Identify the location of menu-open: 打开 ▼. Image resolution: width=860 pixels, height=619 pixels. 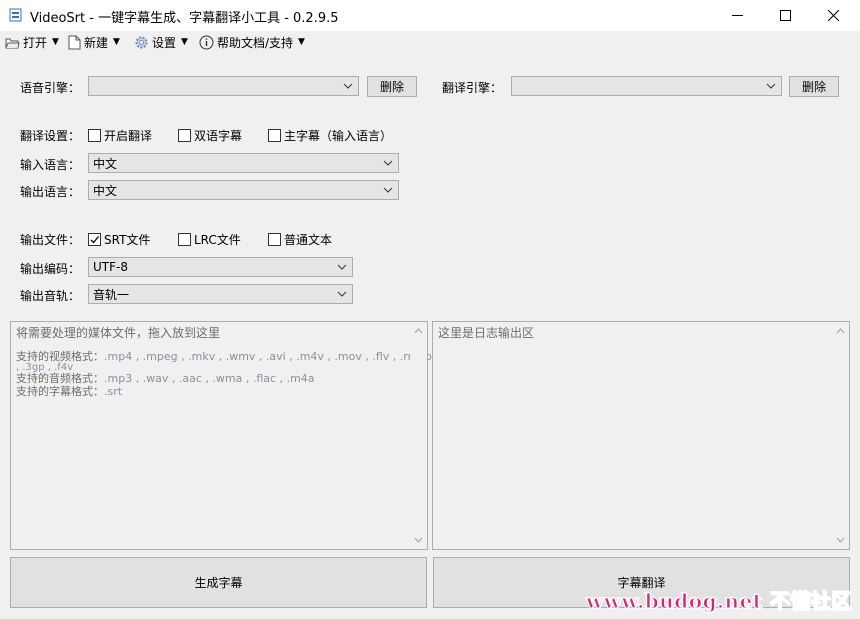
(32, 42).